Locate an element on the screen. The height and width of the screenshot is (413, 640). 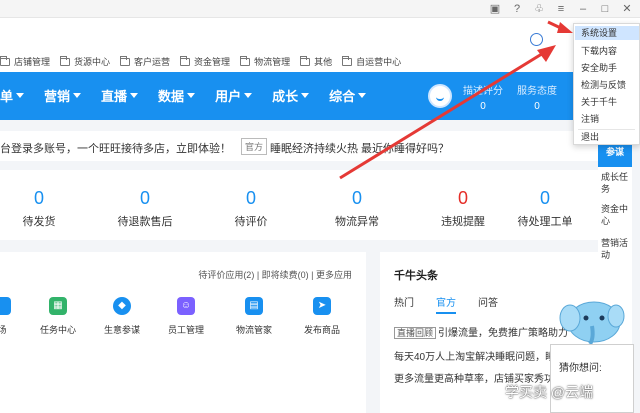
news-item: 每天40万人上淘宝解决睡眠问题，睡 is located at coordinates (474, 355).